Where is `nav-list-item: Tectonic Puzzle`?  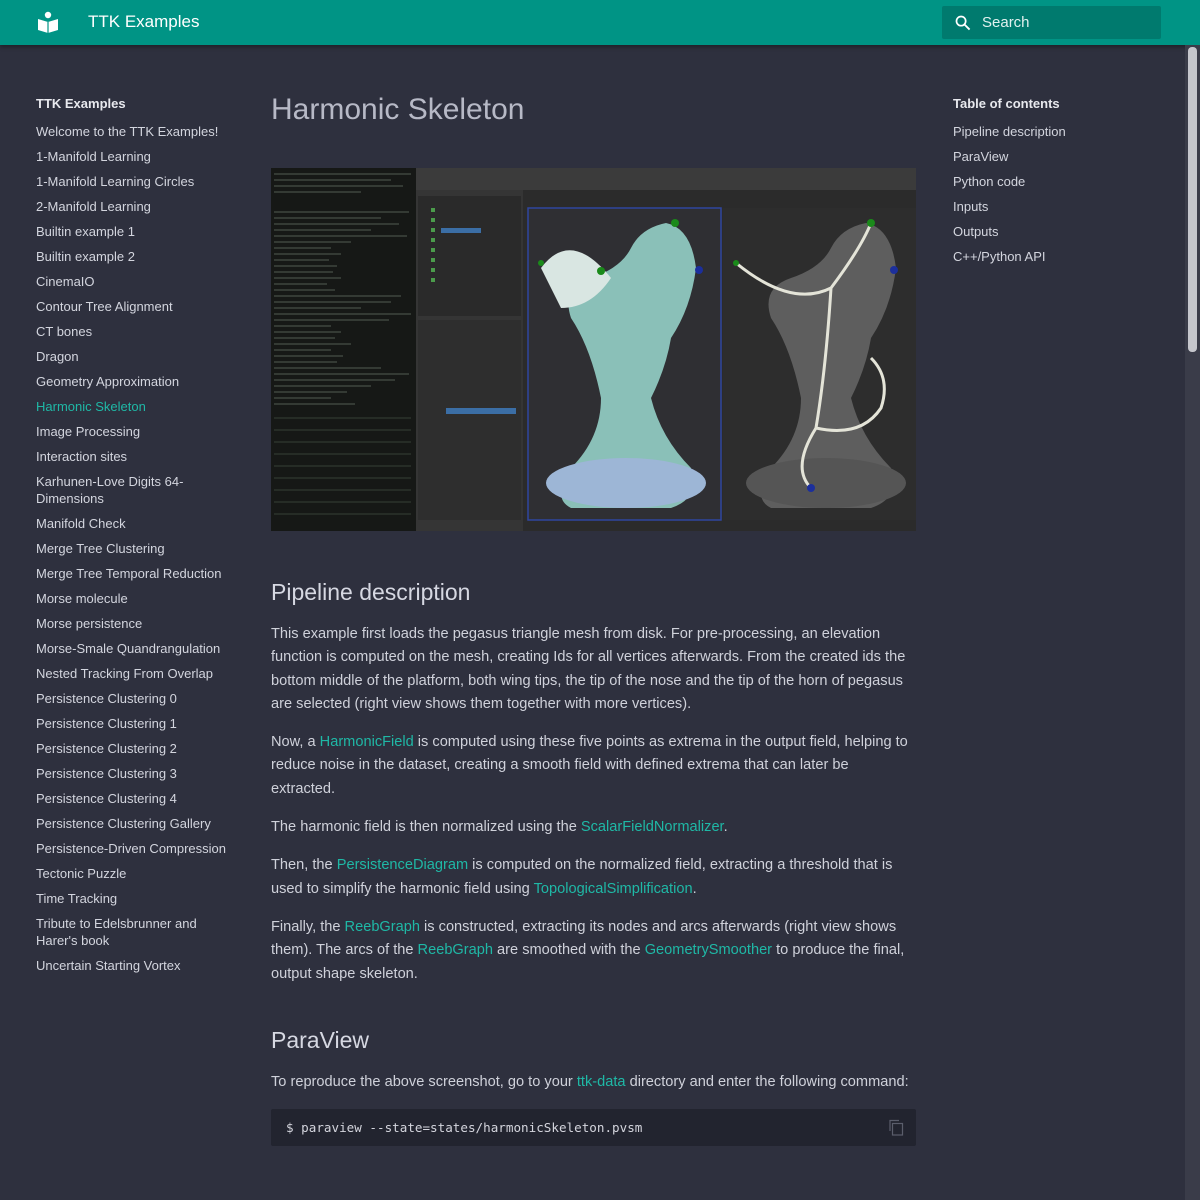
nav-list-item: Tectonic Puzzle is located at coordinates (136, 873).